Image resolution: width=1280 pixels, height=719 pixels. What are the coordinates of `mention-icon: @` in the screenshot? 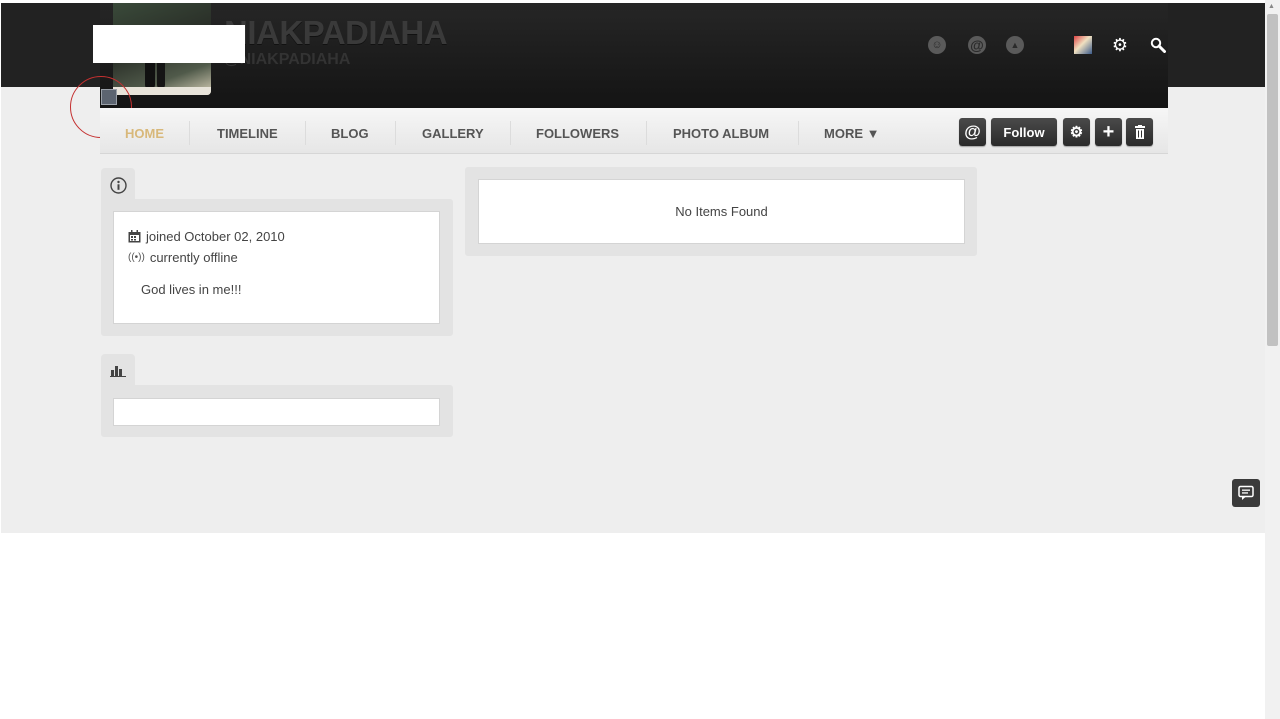 It's located at (972, 131).